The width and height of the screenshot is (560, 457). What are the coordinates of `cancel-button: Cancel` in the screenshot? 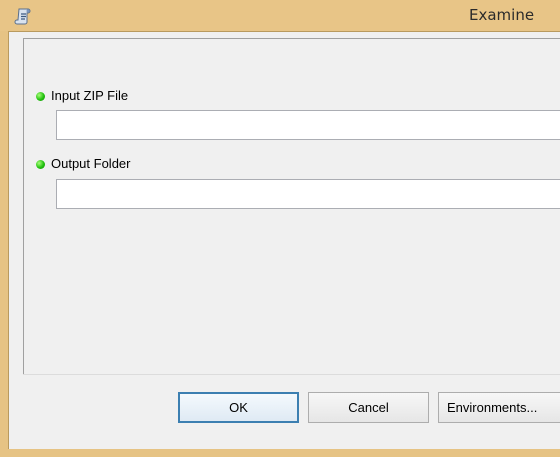 It's located at (368, 407).